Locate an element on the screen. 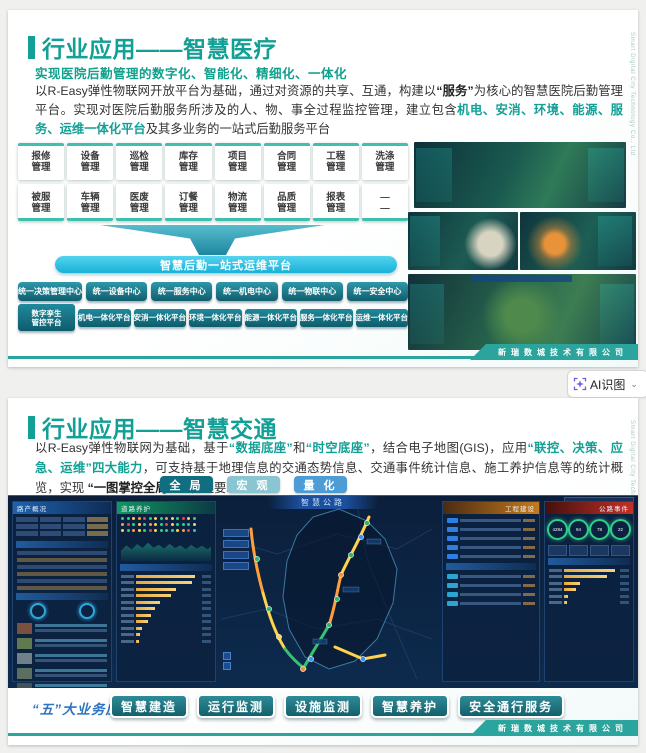  road-maintenance-panel: 道路养护 is located at coordinates (166, 591).